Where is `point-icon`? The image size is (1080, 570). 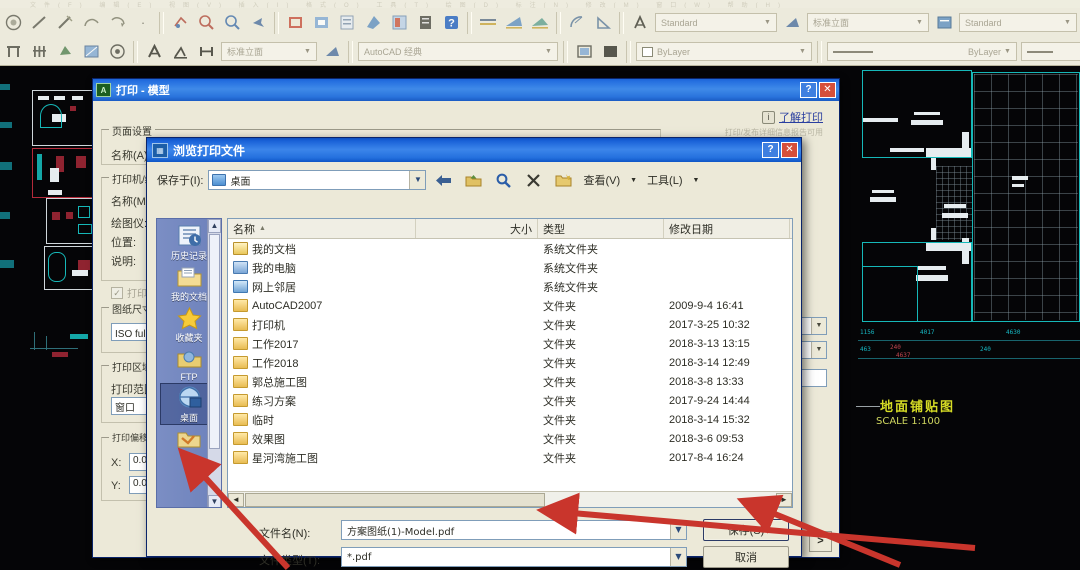 point-icon is located at coordinates (117, 51).